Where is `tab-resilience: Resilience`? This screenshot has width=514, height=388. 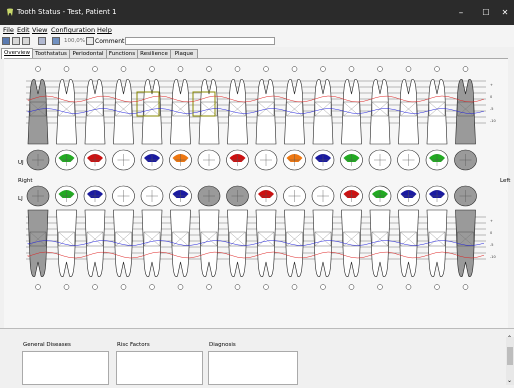
tab-resilience: Resilience is located at coordinates (154, 53).